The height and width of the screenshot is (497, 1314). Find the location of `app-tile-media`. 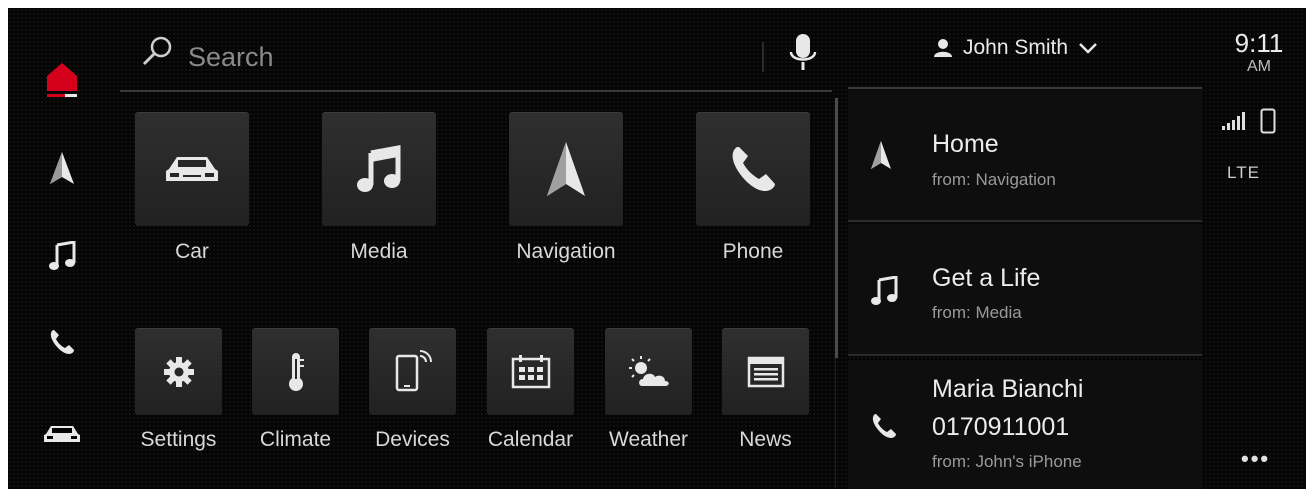

app-tile-media is located at coordinates (379, 169).